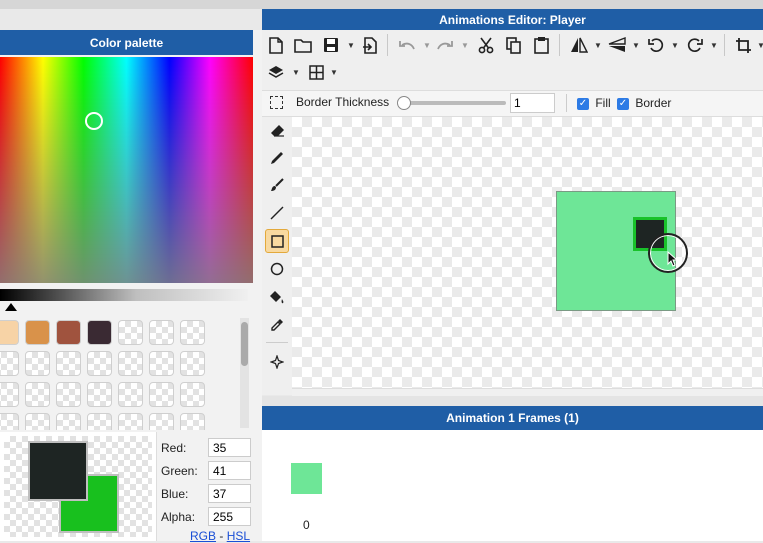 The width and height of the screenshot is (763, 543). I want to click on frames-titlebar: Animation 1 Frames (1), so click(512, 418).